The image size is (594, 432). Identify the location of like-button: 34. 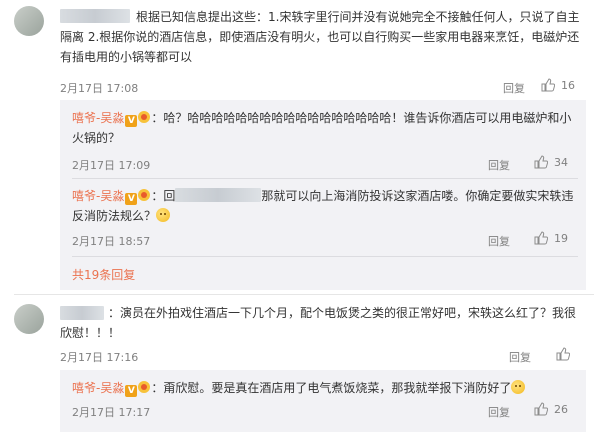
(551, 162).